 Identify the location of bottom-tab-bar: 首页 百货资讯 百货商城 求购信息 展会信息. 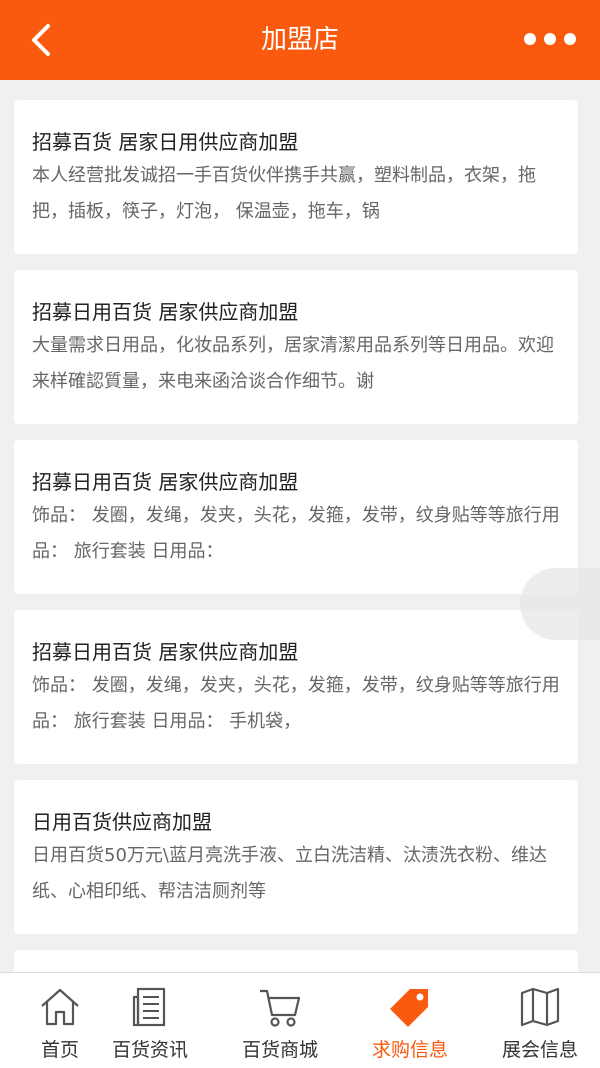
(300, 1020).